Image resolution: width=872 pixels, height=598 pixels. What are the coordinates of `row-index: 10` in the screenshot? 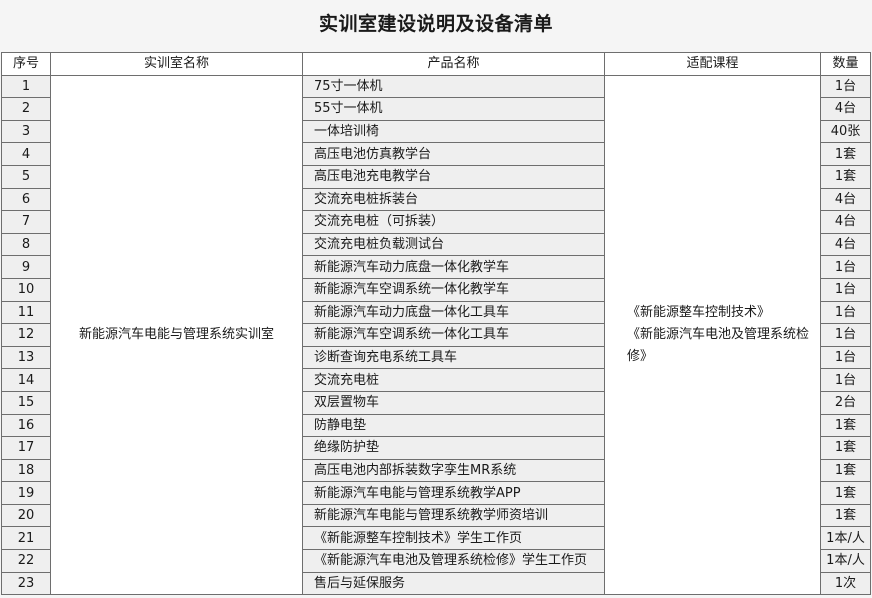 It's located at (26, 289).